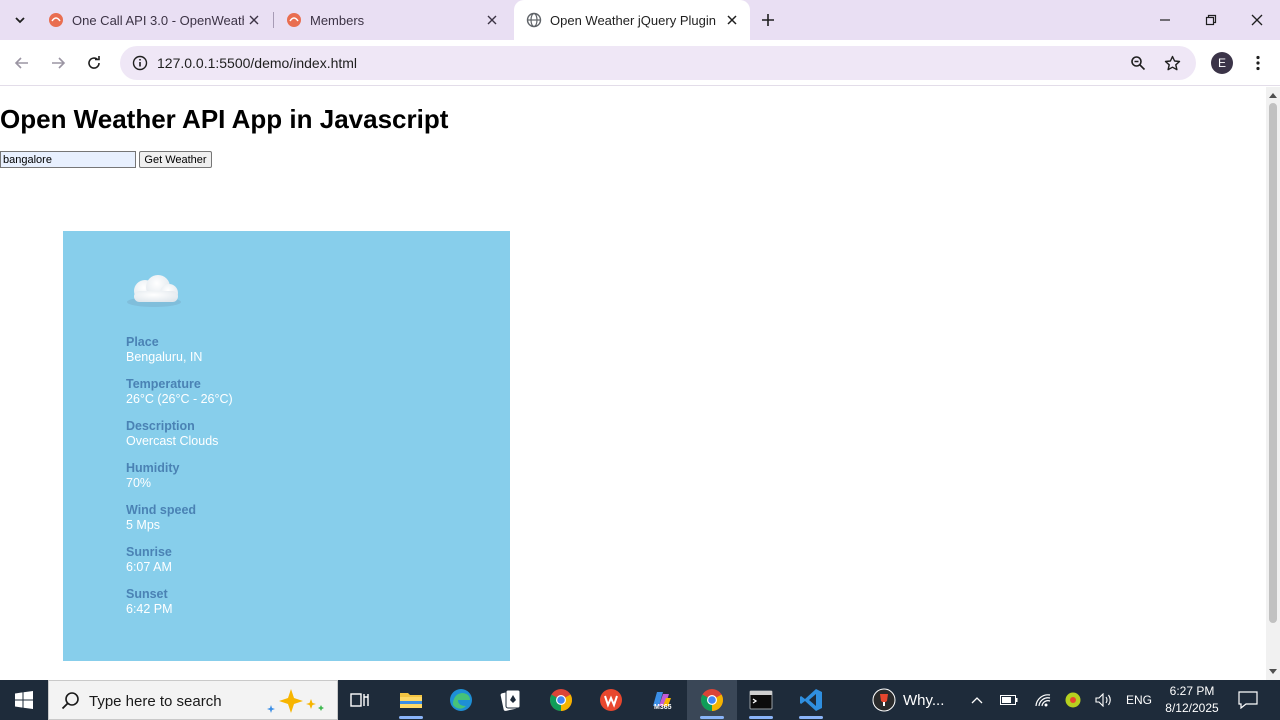  Describe the element at coordinates (1172, 63) in the screenshot. I see `bookmark-star-icon` at that location.